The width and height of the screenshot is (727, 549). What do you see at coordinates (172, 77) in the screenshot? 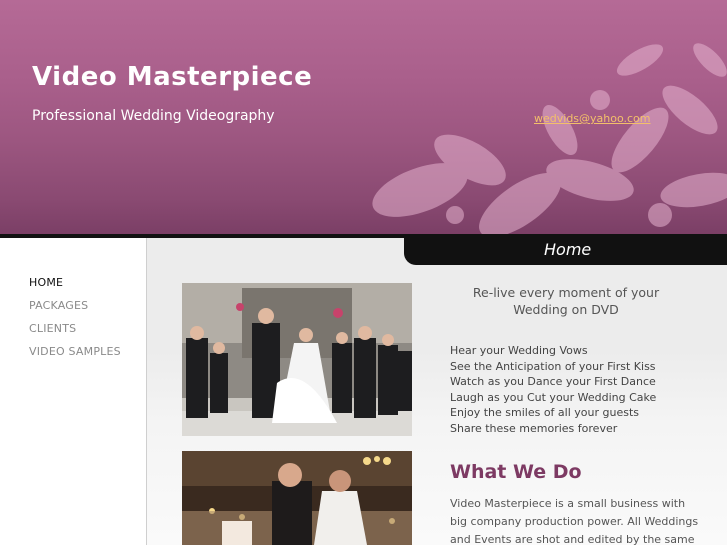
I see `site-title: Video Masterpiece` at bounding box center [172, 77].